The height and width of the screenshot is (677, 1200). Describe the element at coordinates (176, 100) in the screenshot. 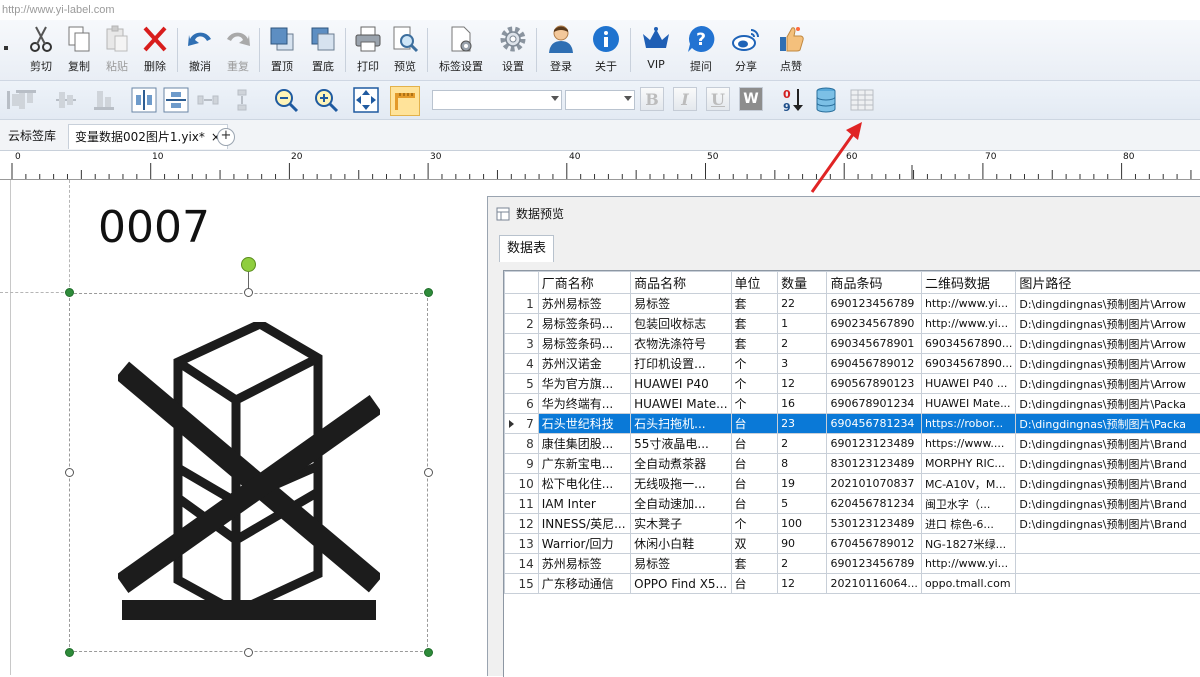

I see `center-vertical-icon` at that location.